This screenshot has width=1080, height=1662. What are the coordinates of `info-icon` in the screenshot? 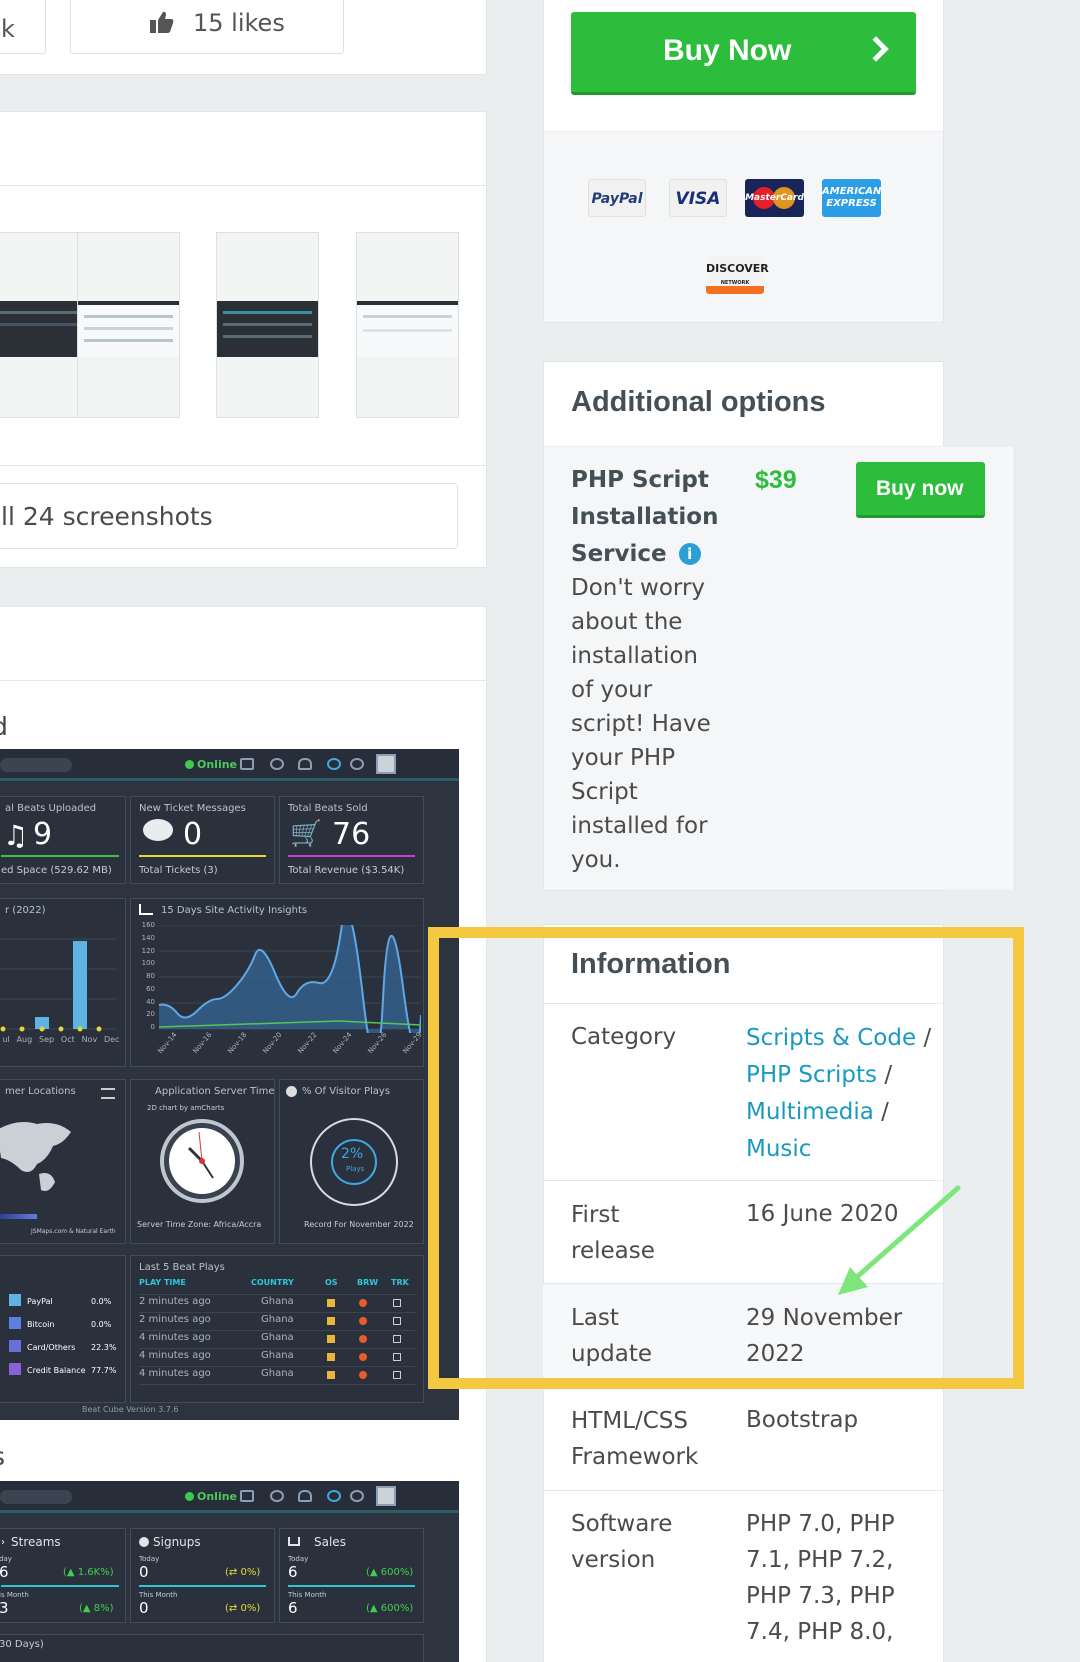 It's located at (357, 1496).